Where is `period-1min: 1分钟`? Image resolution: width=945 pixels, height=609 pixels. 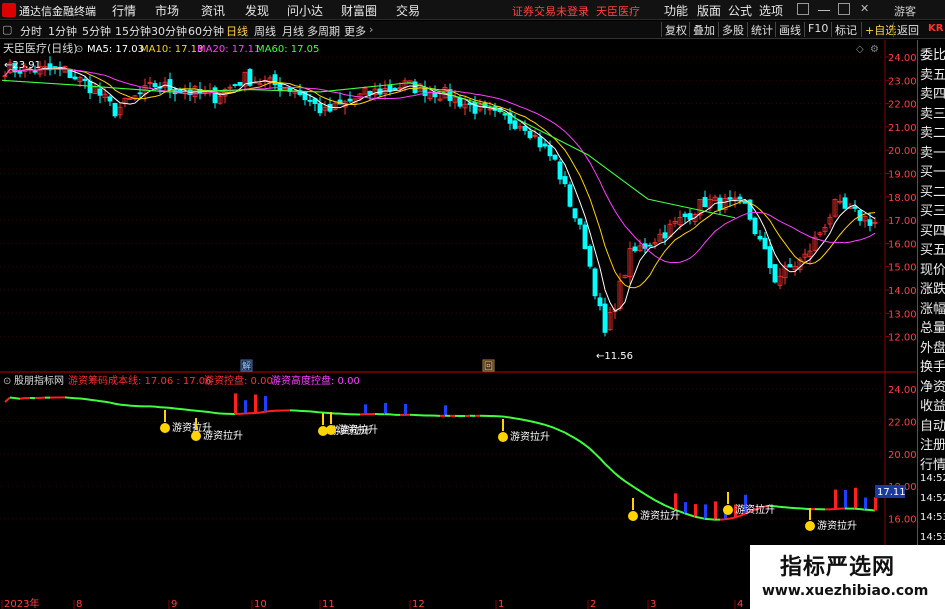 period-1min: 1分钟 is located at coordinates (62, 31).